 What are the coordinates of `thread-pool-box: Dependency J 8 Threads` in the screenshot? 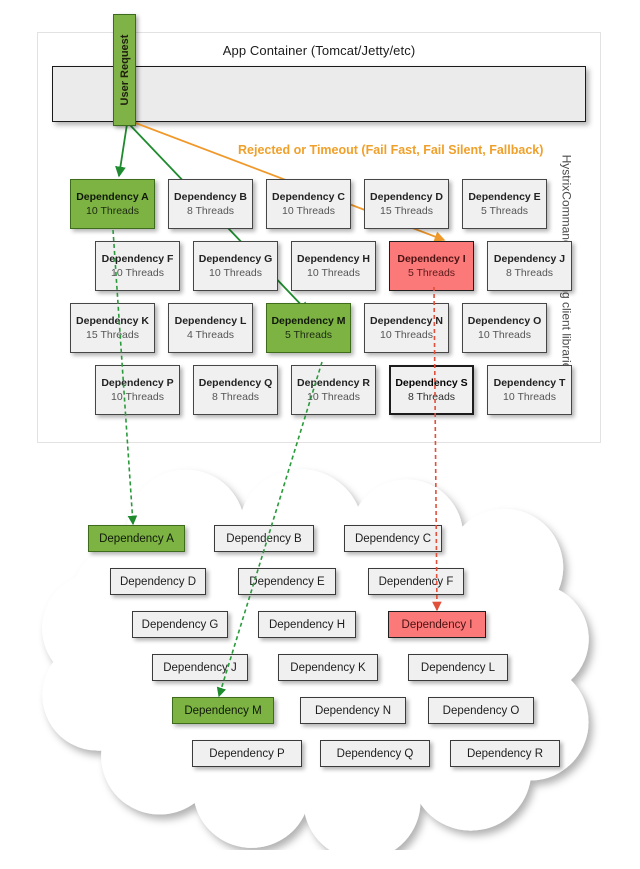 It's located at (529, 266).